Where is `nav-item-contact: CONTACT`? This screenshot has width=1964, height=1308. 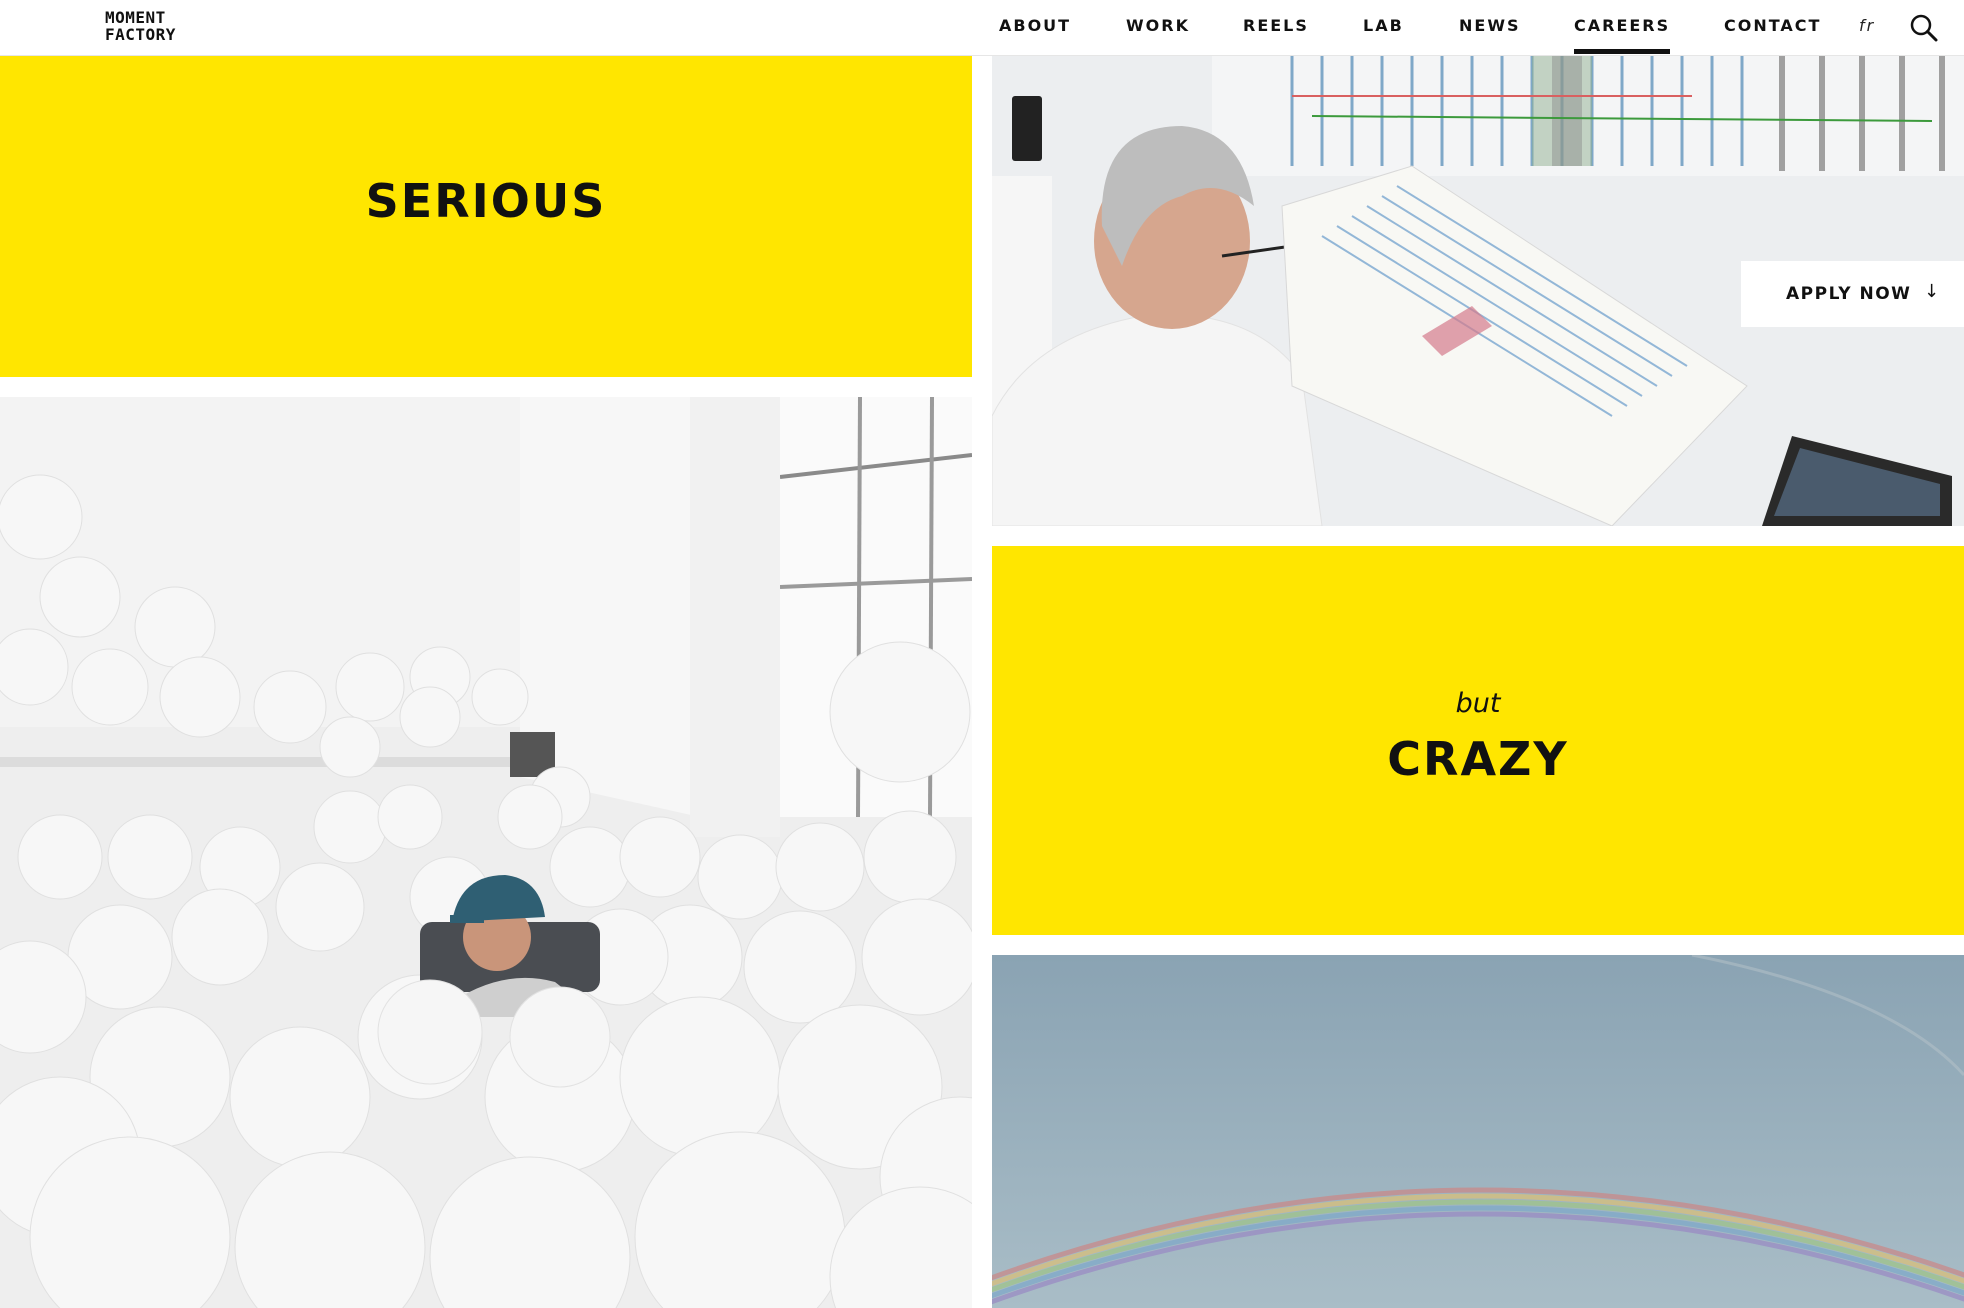 nav-item-contact: CONTACT is located at coordinates (1772, 25).